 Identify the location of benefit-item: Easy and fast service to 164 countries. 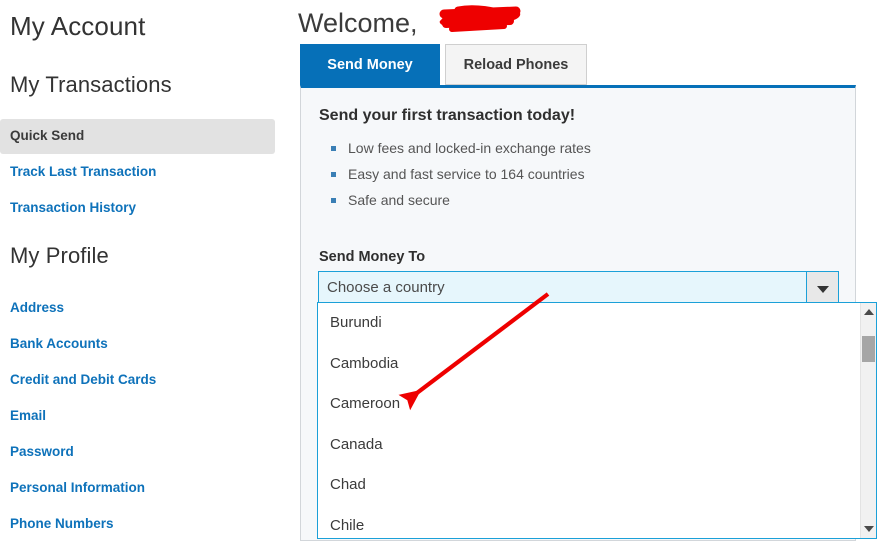
(458, 174).